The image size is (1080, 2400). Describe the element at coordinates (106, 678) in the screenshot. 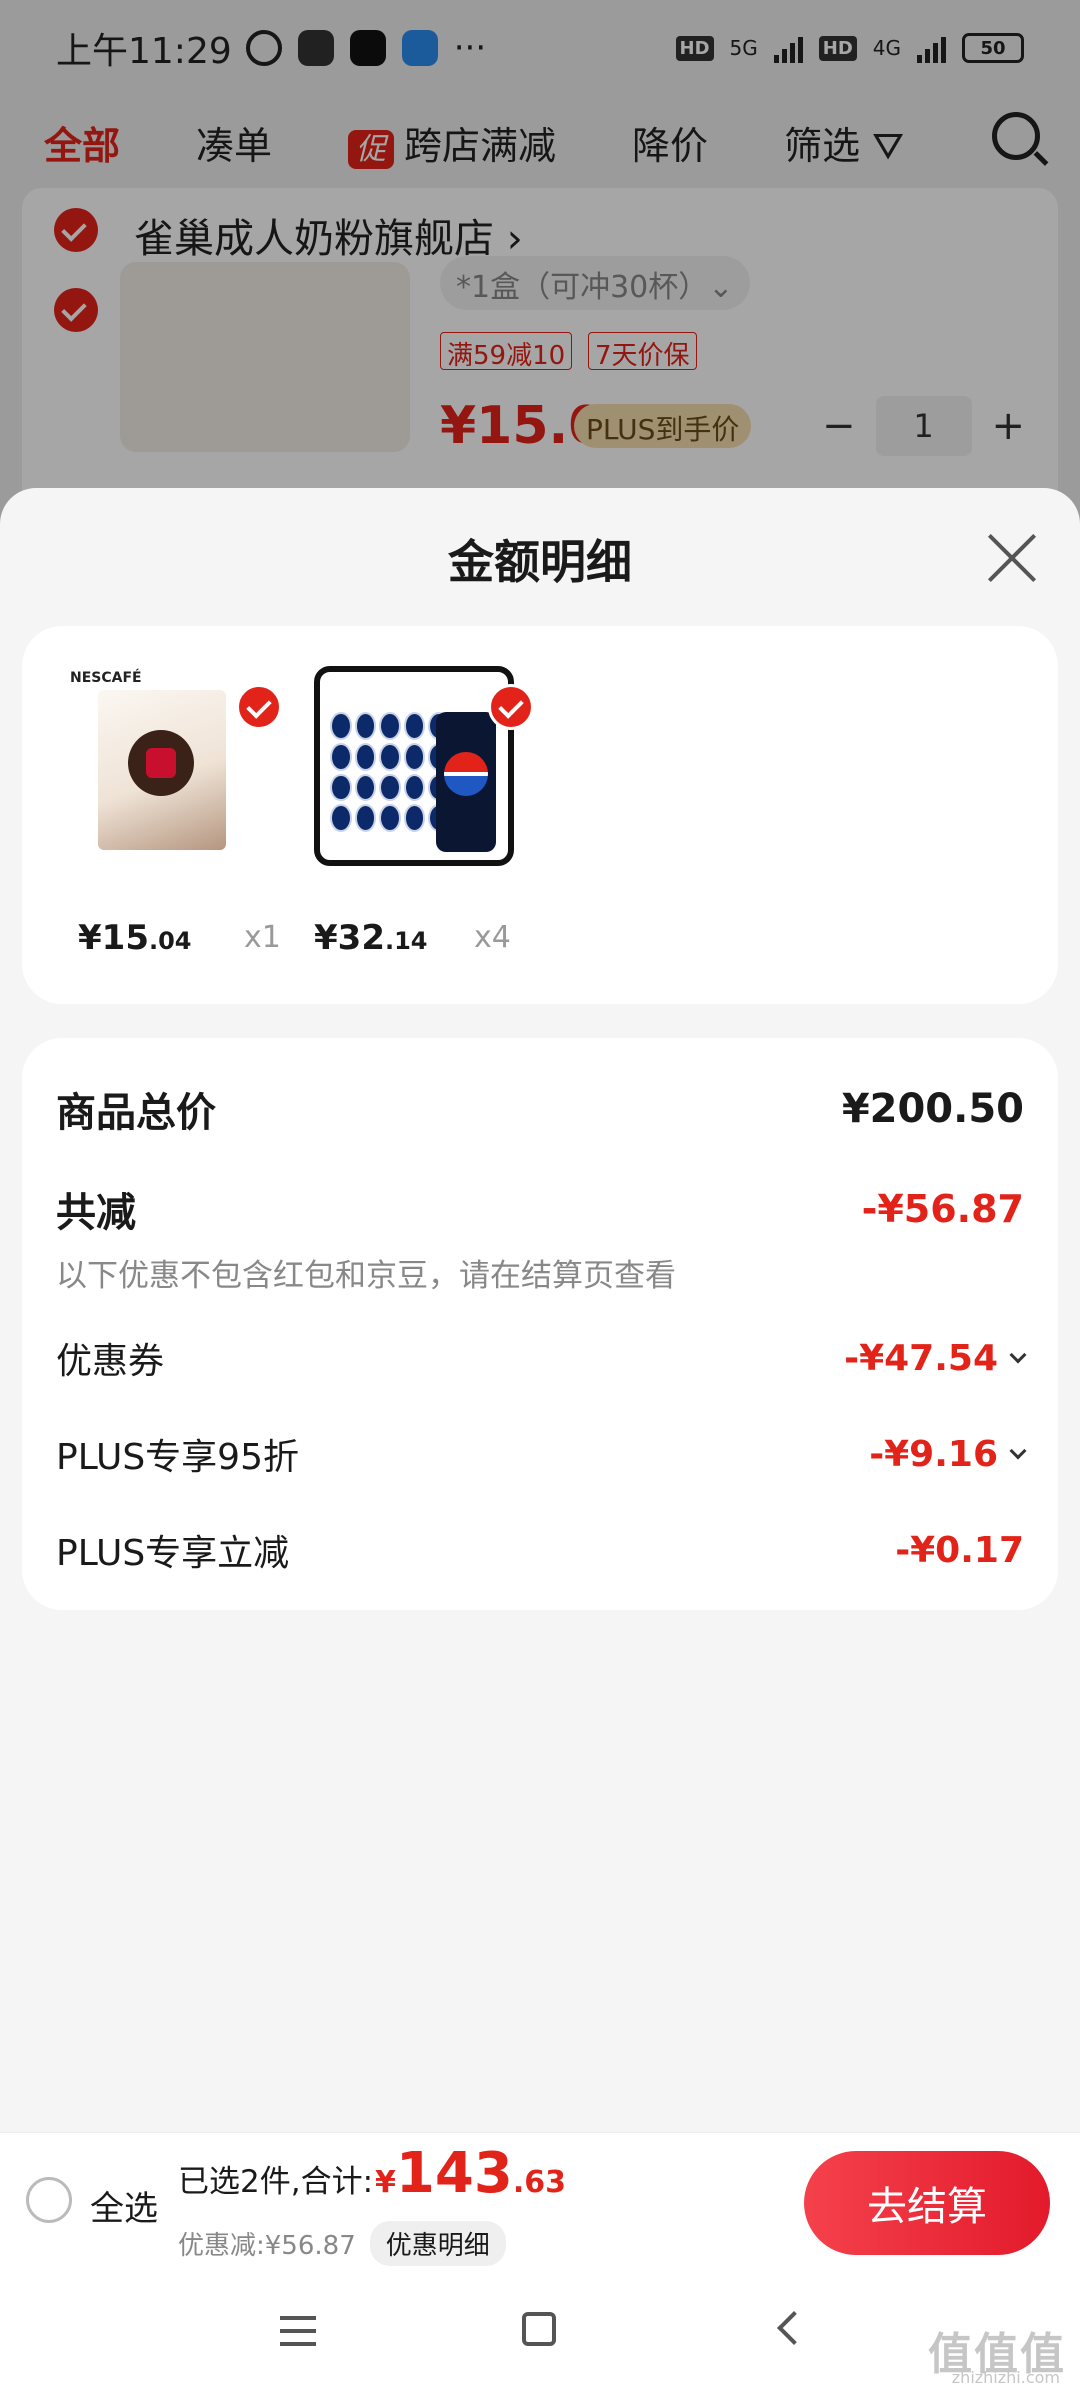

I see `product-logo-text: NESCAFÉ` at that location.